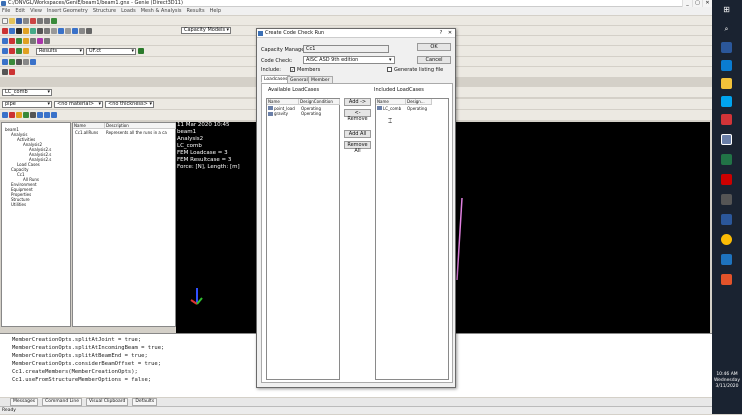 This screenshot has height=415, width=742. I want to click on capacity-manager-field: Cc1, so click(346, 49).